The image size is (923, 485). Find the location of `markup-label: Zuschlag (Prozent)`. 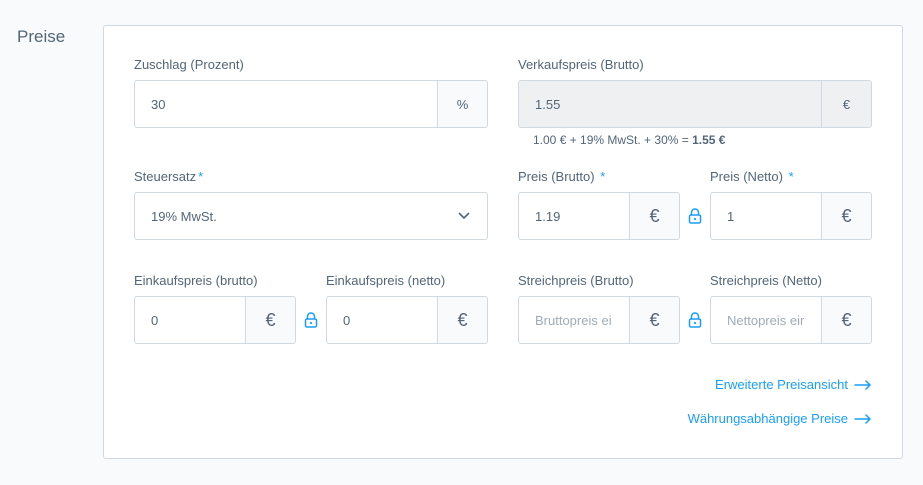

markup-label: Zuschlag (Prozent) is located at coordinates (189, 64).